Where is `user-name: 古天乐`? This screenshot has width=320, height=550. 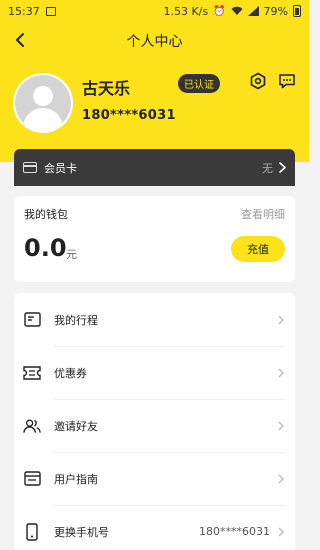
user-name: 古天乐 is located at coordinates (106, 88).